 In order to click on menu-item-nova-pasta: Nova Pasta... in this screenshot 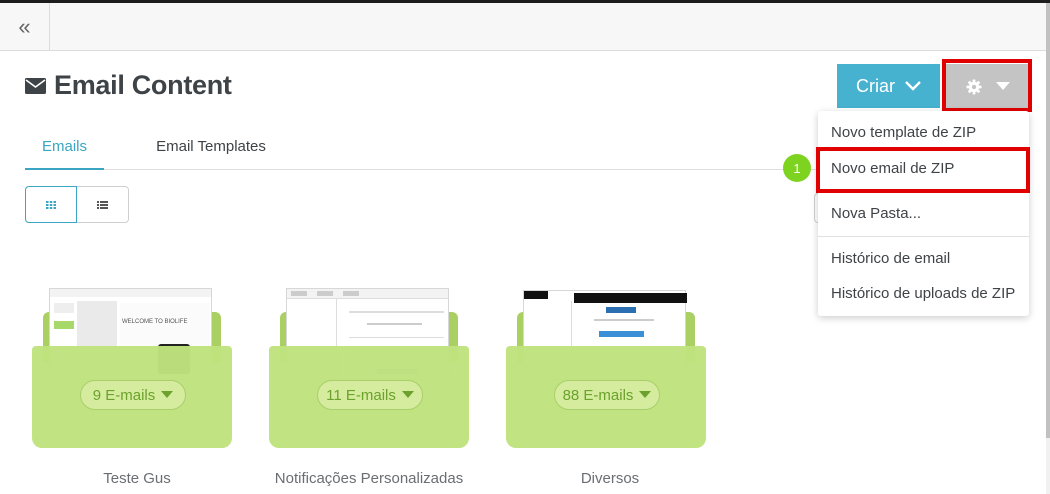, I will do `click(876, 213)`.